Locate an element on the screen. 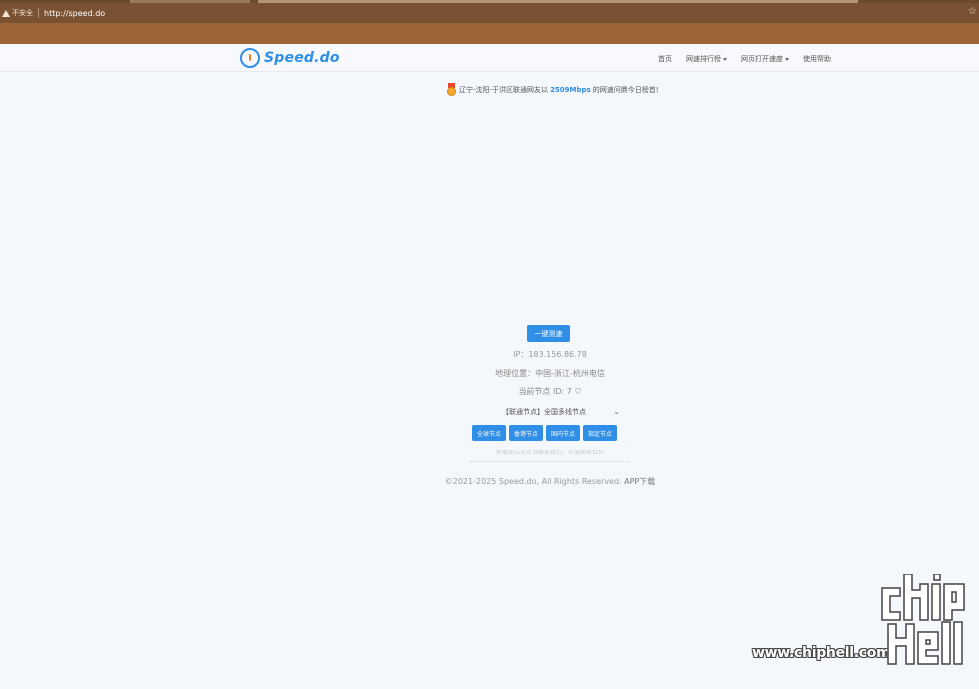 This screenshot has height=689, width=979. current-node-label: 当前节点 ID: 7 is located at coordinates (545, 391).